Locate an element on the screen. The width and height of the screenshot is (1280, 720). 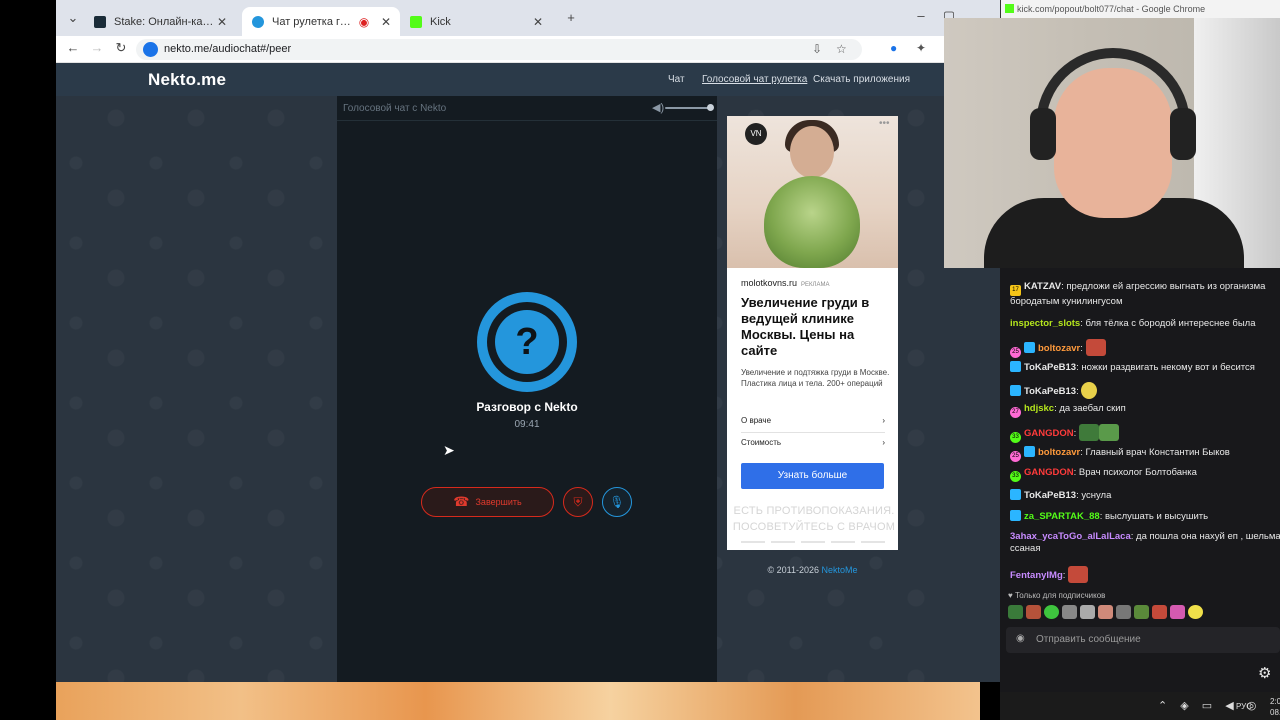
emote-bar is located at coordinates (1138, 612).